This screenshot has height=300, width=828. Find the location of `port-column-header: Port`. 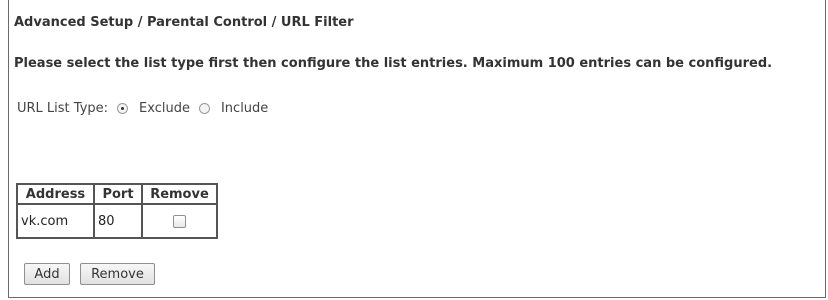

port-column-header: Port is located at coordinates (118, 194).